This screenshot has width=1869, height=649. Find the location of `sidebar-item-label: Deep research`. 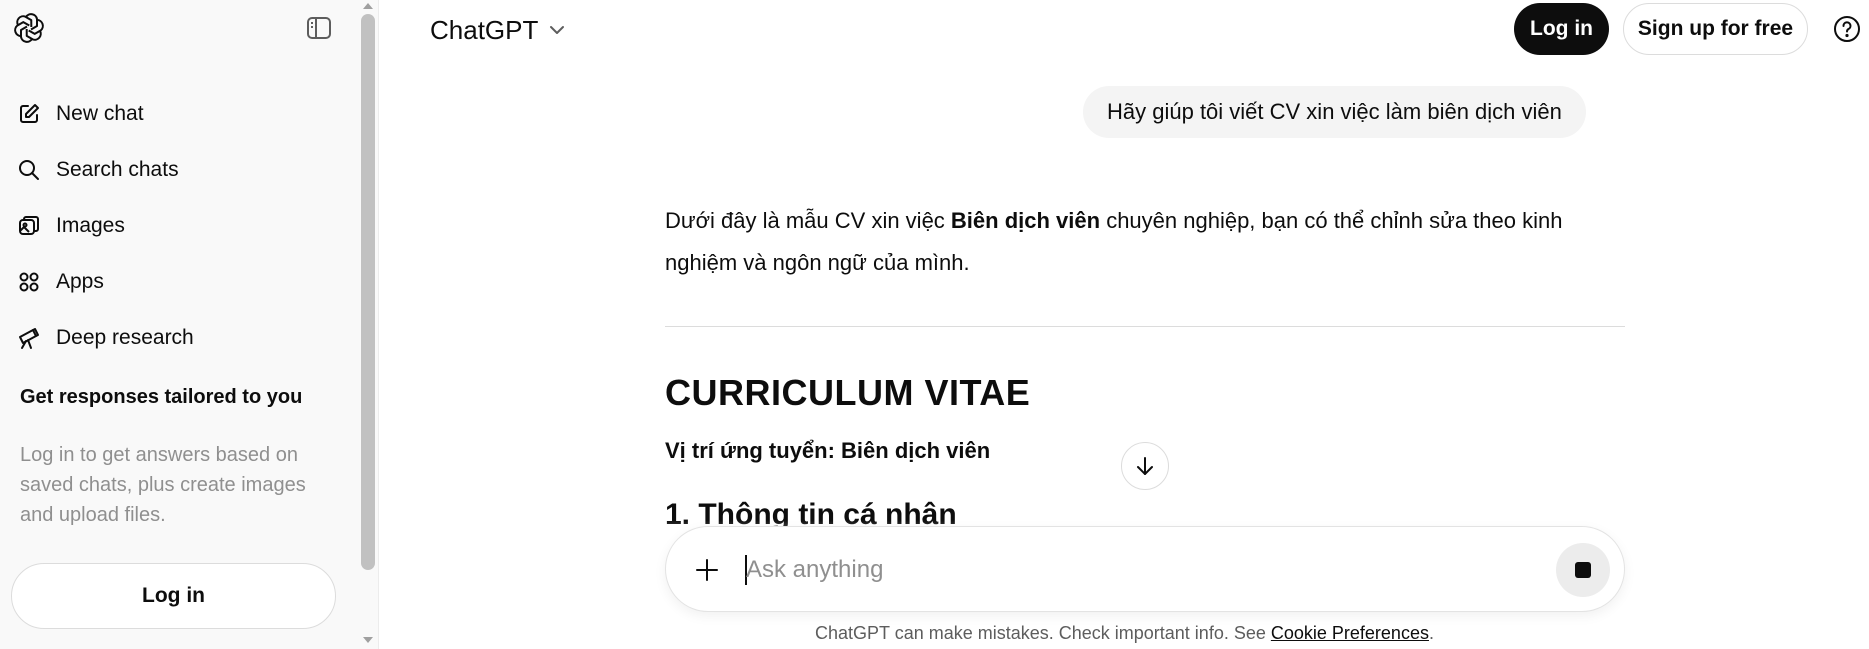

sidebar-item-label: Deep research is located at coordinates (125, 337).